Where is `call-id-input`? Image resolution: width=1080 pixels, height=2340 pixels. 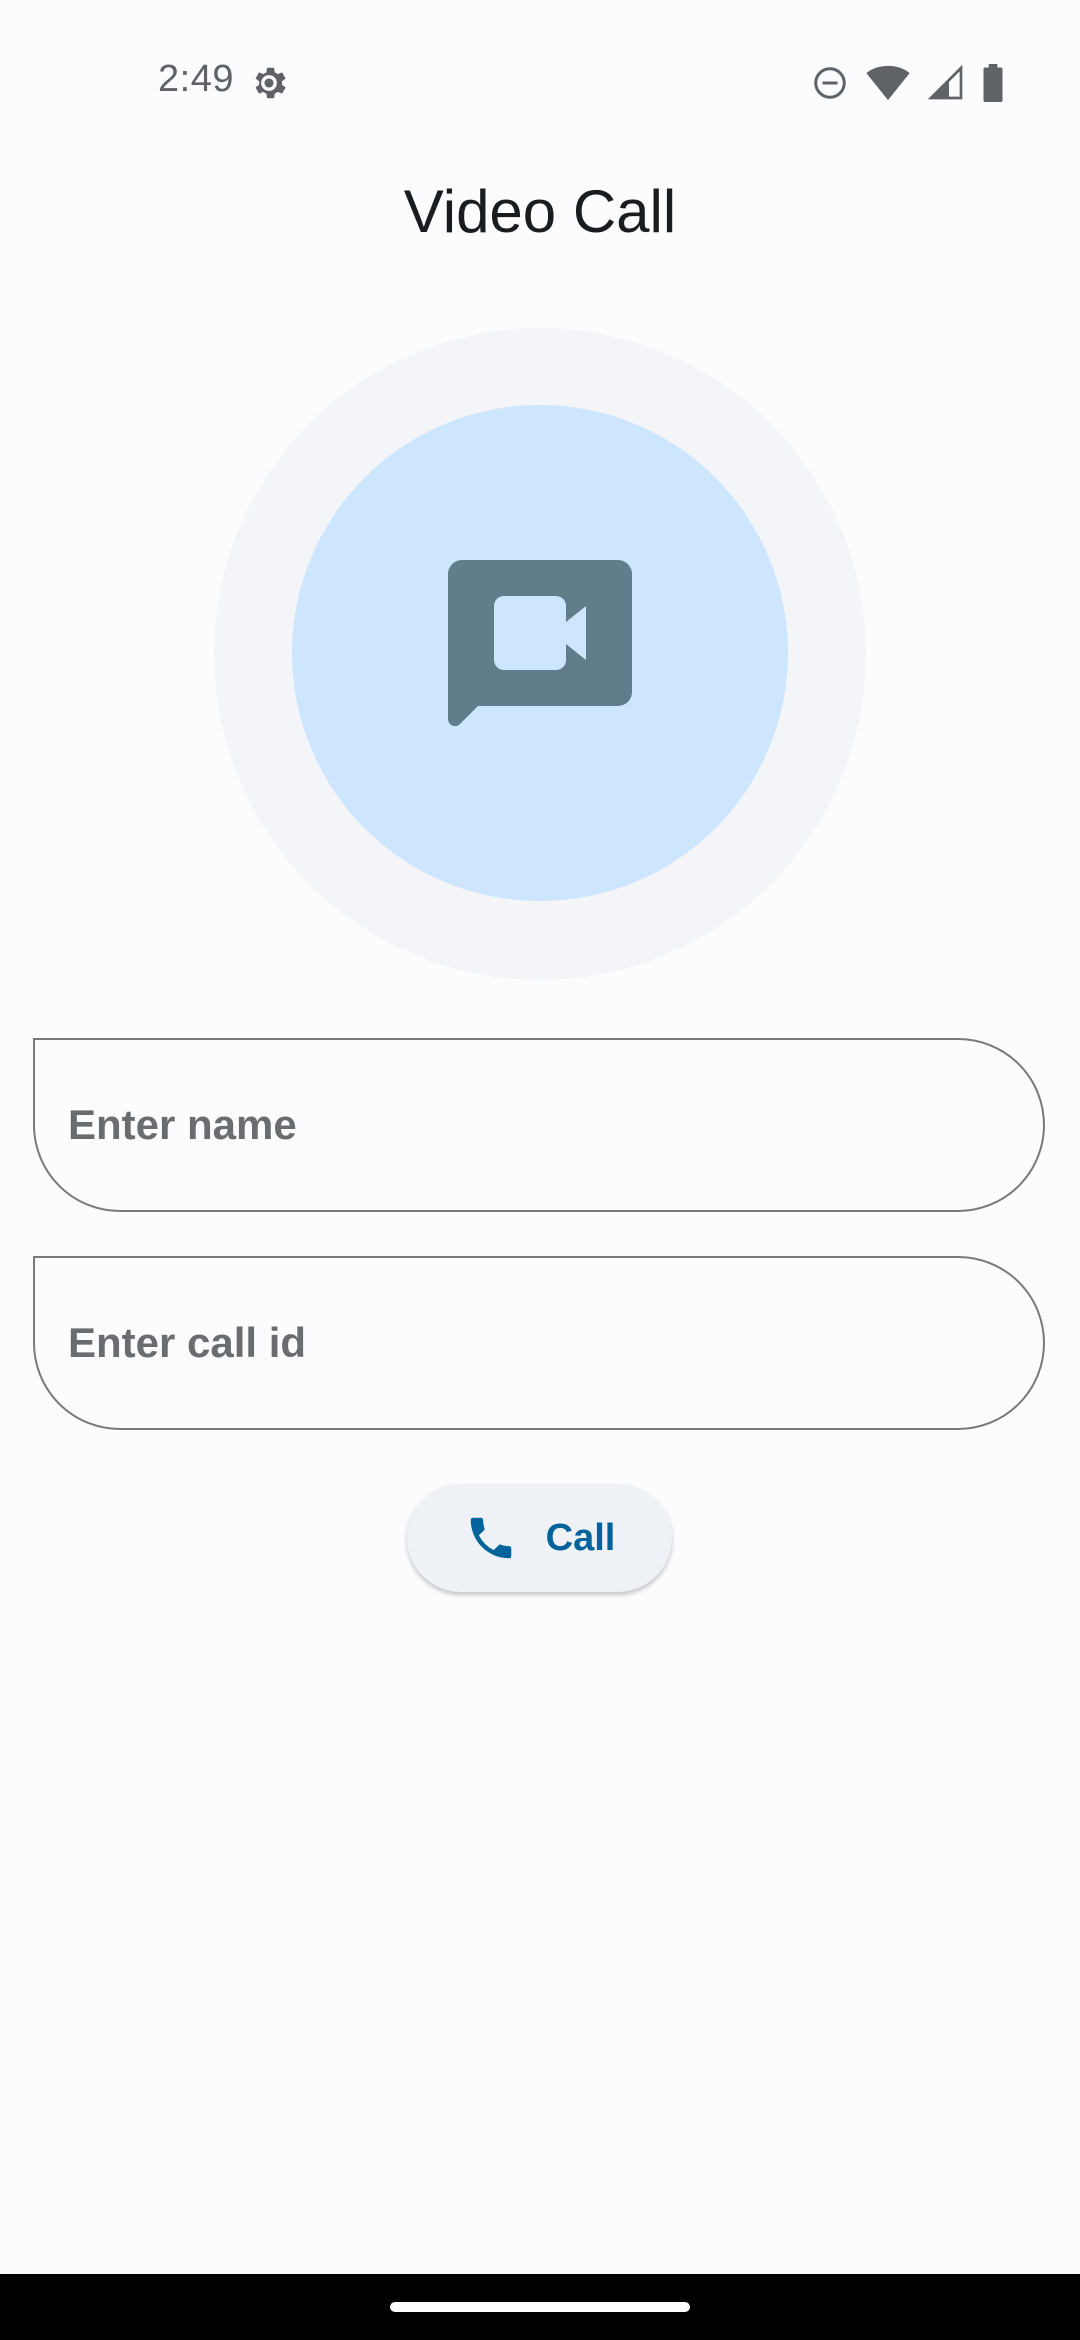 call-id-input is located at coordinates (539, 1343).